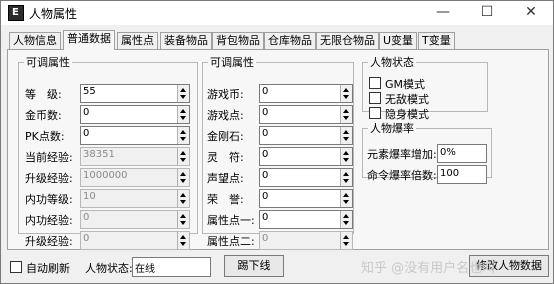 The height and width of the screenshot is (284, 554). What do you see at coordinates (306, 198) in the screenshot?
I see `honor-spinbox: 0` at bounding box center [306, 198].